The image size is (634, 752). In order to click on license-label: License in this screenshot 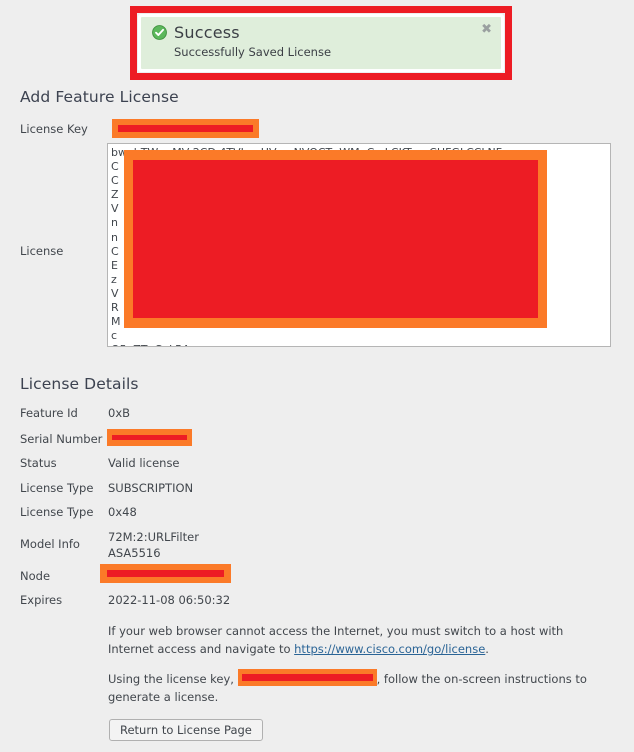, I will do `click(42, 251)`.